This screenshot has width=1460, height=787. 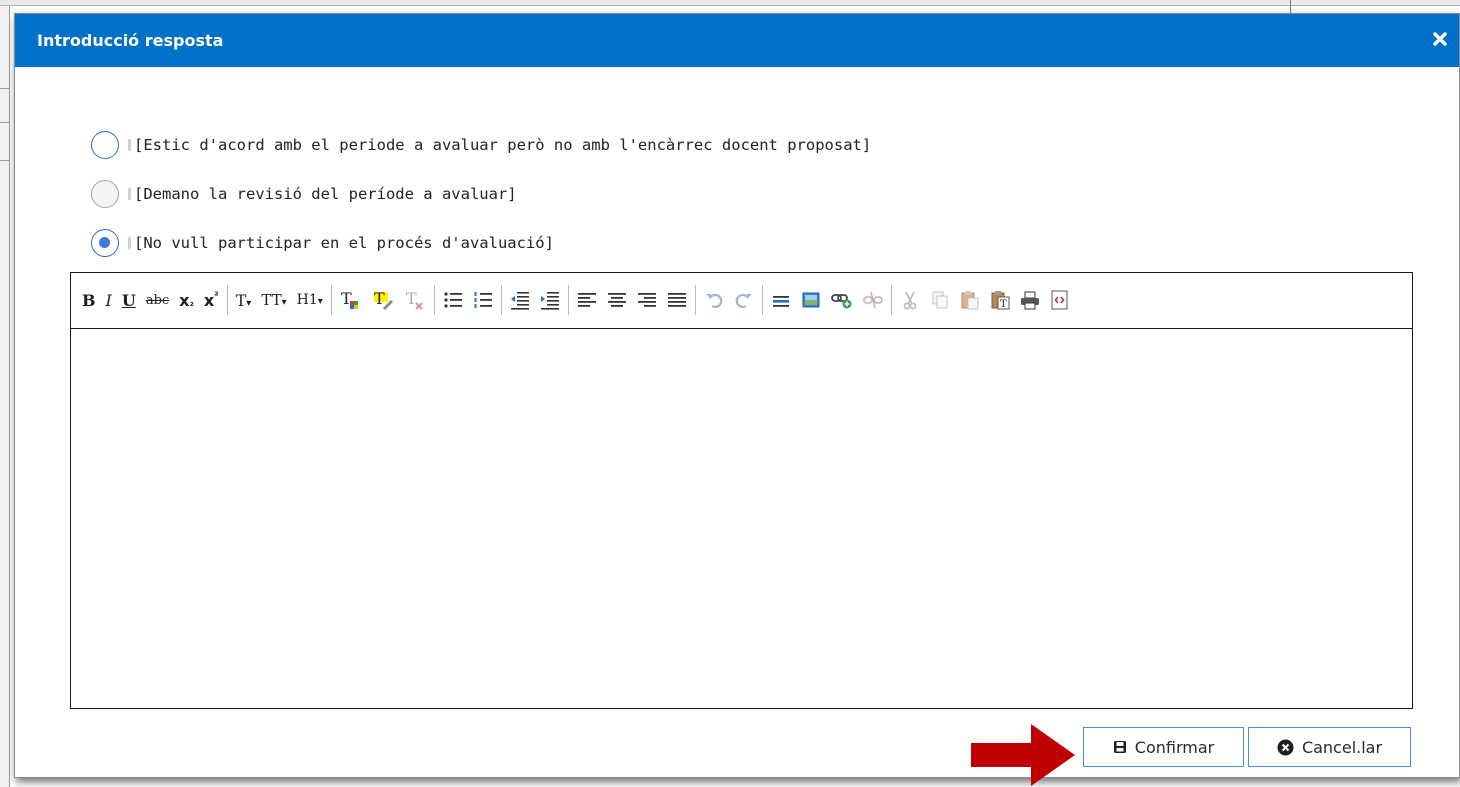 I want to click on radio-dot, so click(x=104, y=242).